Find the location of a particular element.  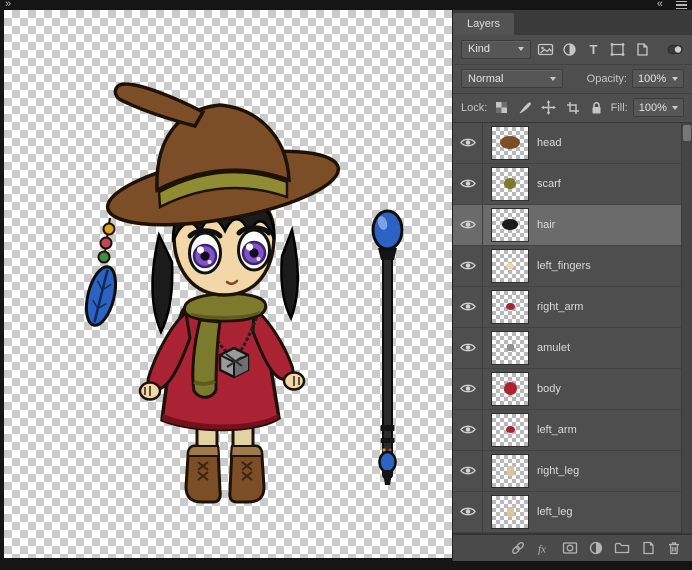

layer-row: amulet is located at coordinates (567, 348).